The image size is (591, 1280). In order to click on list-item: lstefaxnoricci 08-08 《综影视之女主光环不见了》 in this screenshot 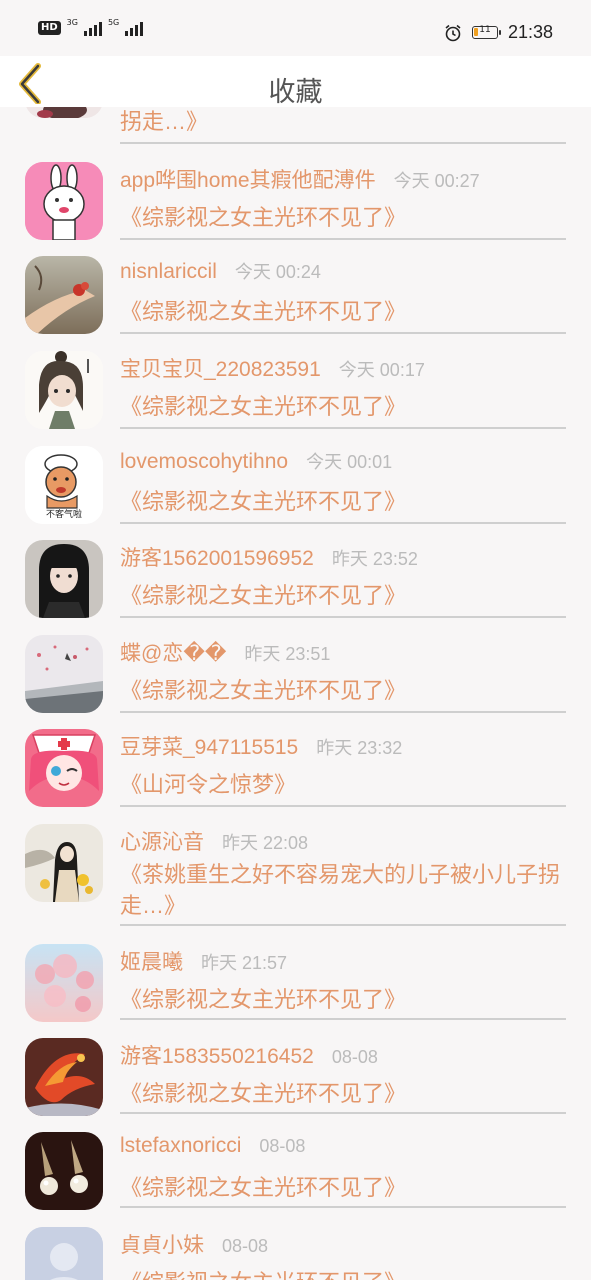, I will do `click(295, 1173)`.